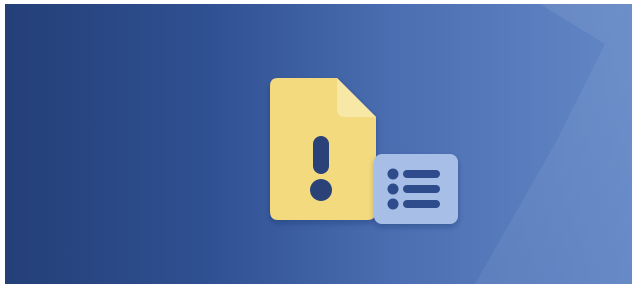 The image size is (637, 288). I want to click on document-alert-icon, so click(323, 149).